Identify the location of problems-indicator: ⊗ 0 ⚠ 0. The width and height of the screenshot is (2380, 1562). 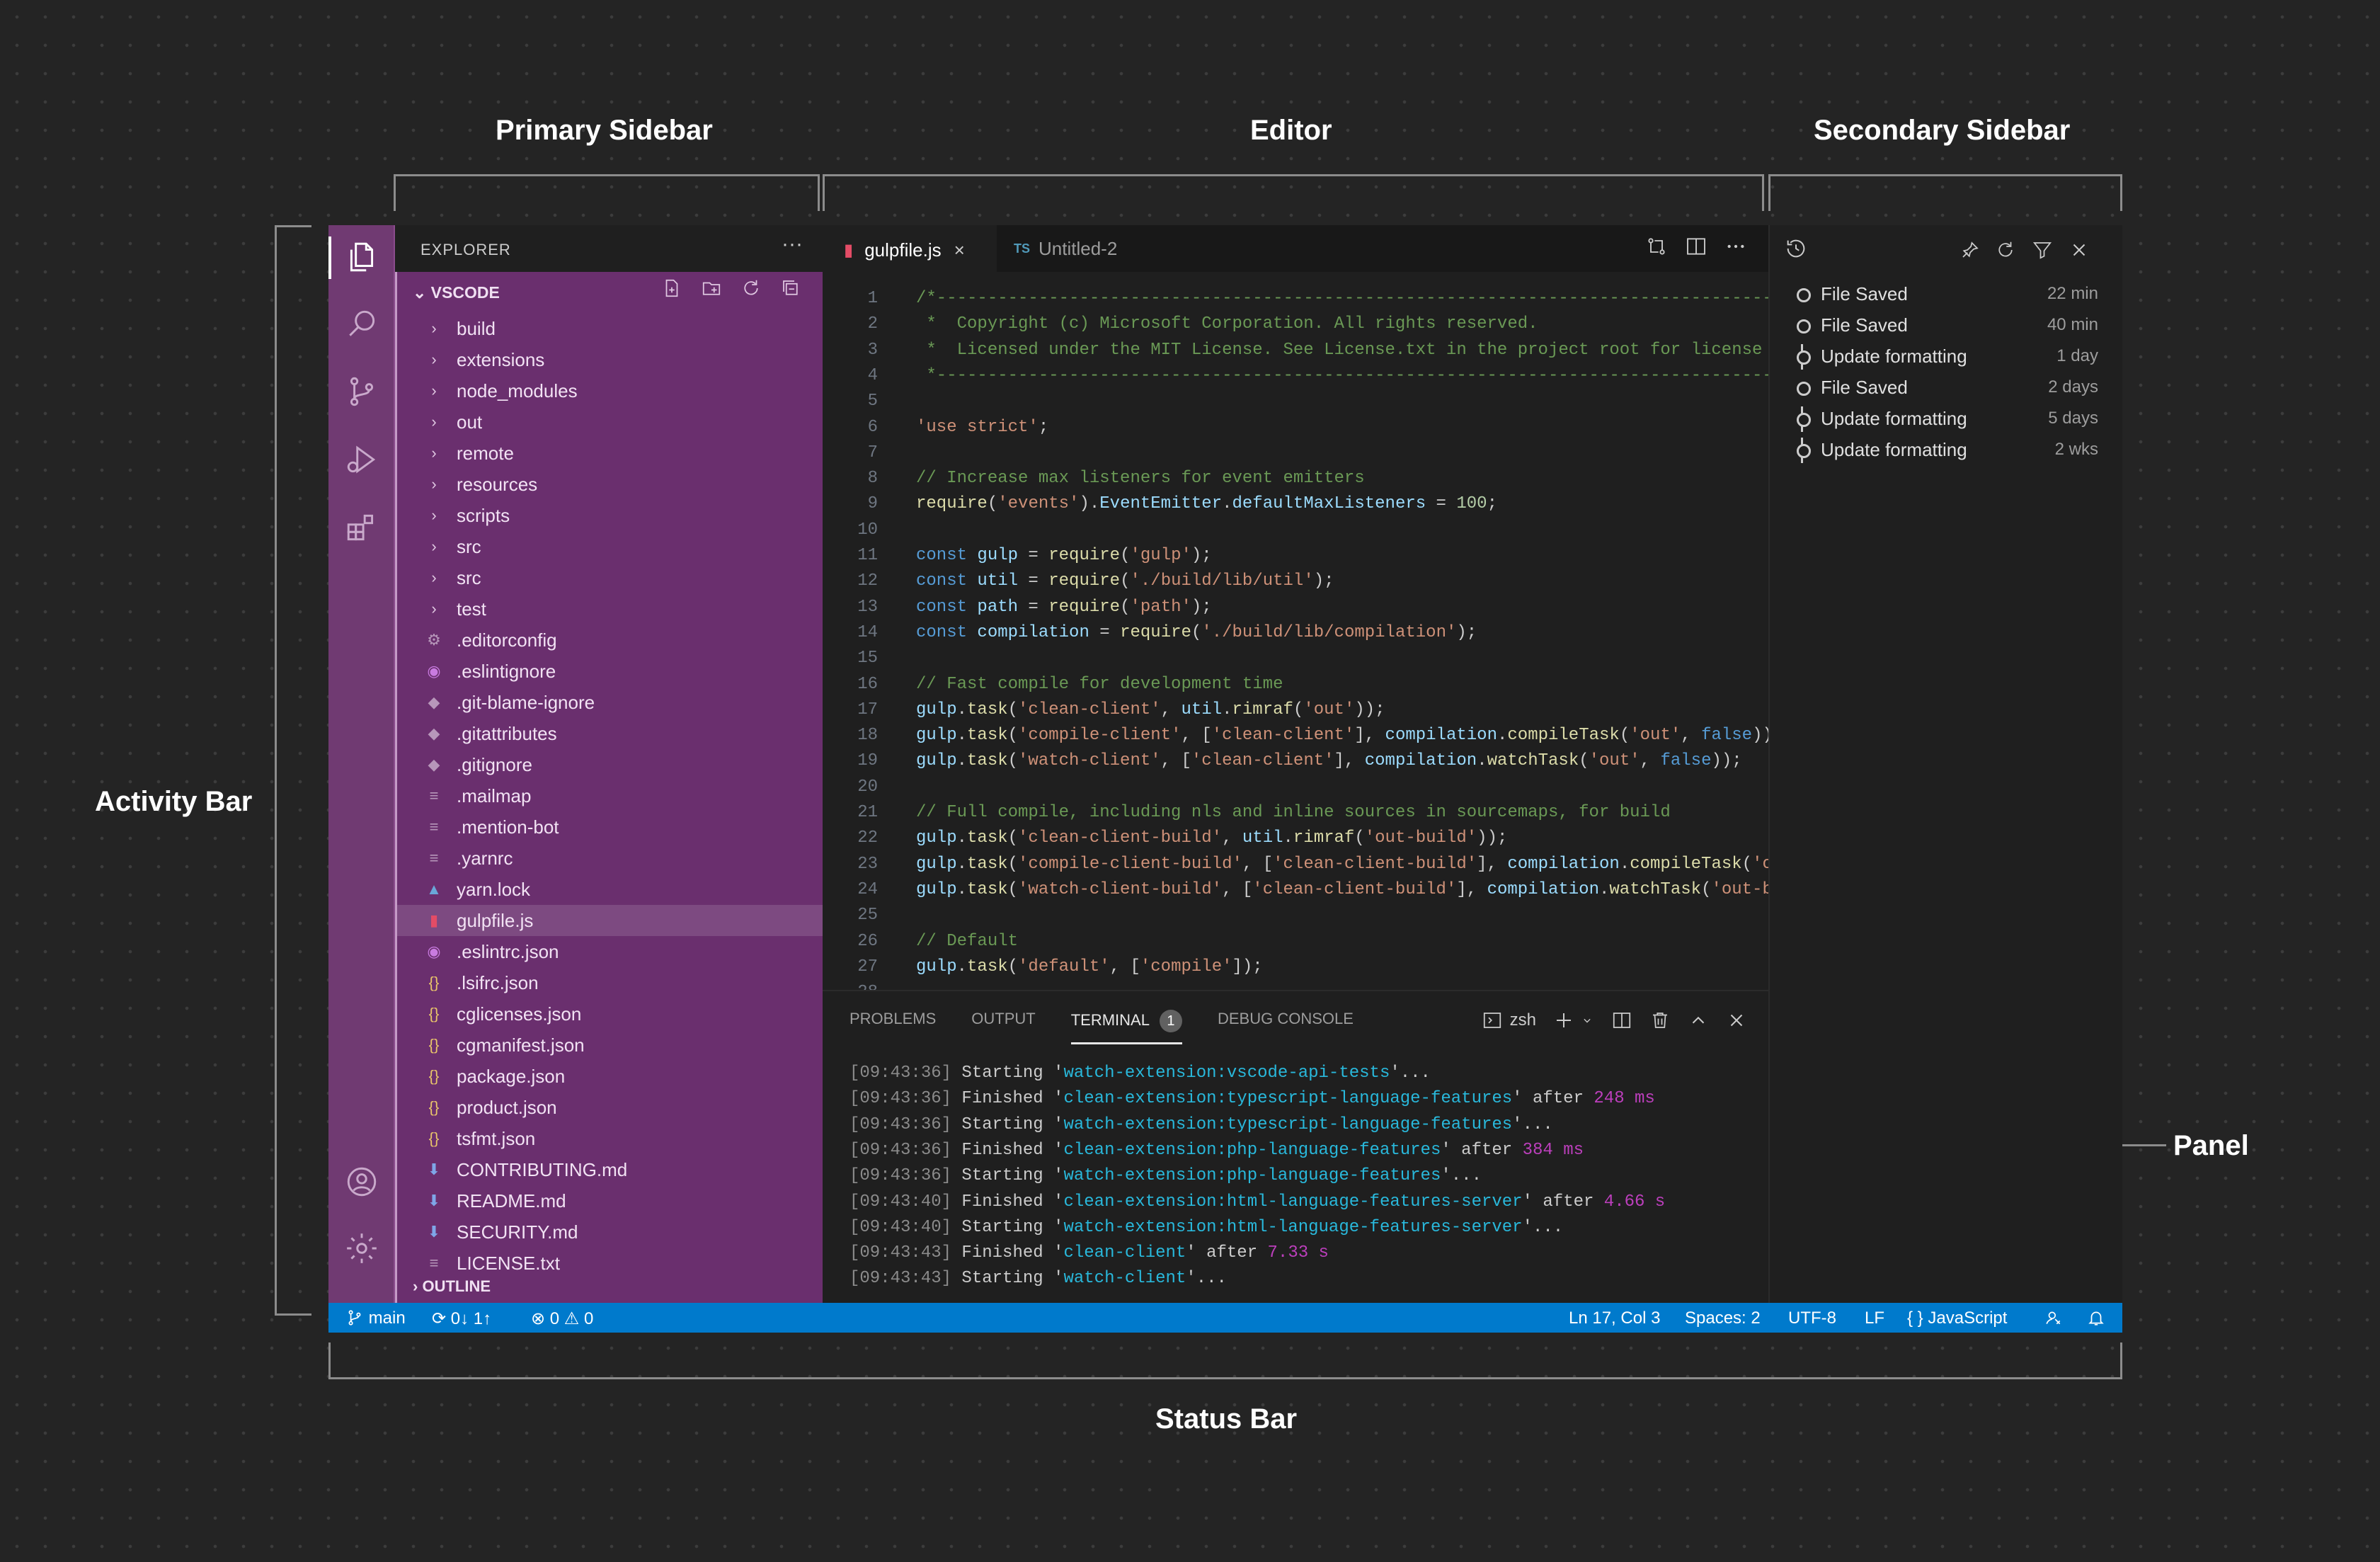
(562, 1319).